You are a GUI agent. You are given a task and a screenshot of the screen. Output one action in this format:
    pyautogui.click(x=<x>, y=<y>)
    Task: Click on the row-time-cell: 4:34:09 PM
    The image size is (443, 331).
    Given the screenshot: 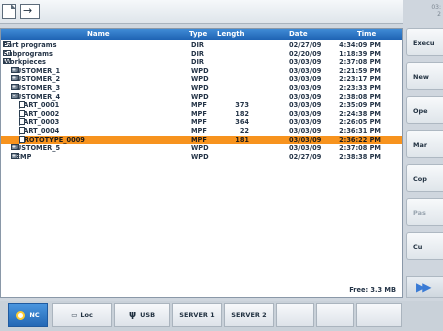 What is the action you would take?
    pyautogui.click(x=360, y=45)
    